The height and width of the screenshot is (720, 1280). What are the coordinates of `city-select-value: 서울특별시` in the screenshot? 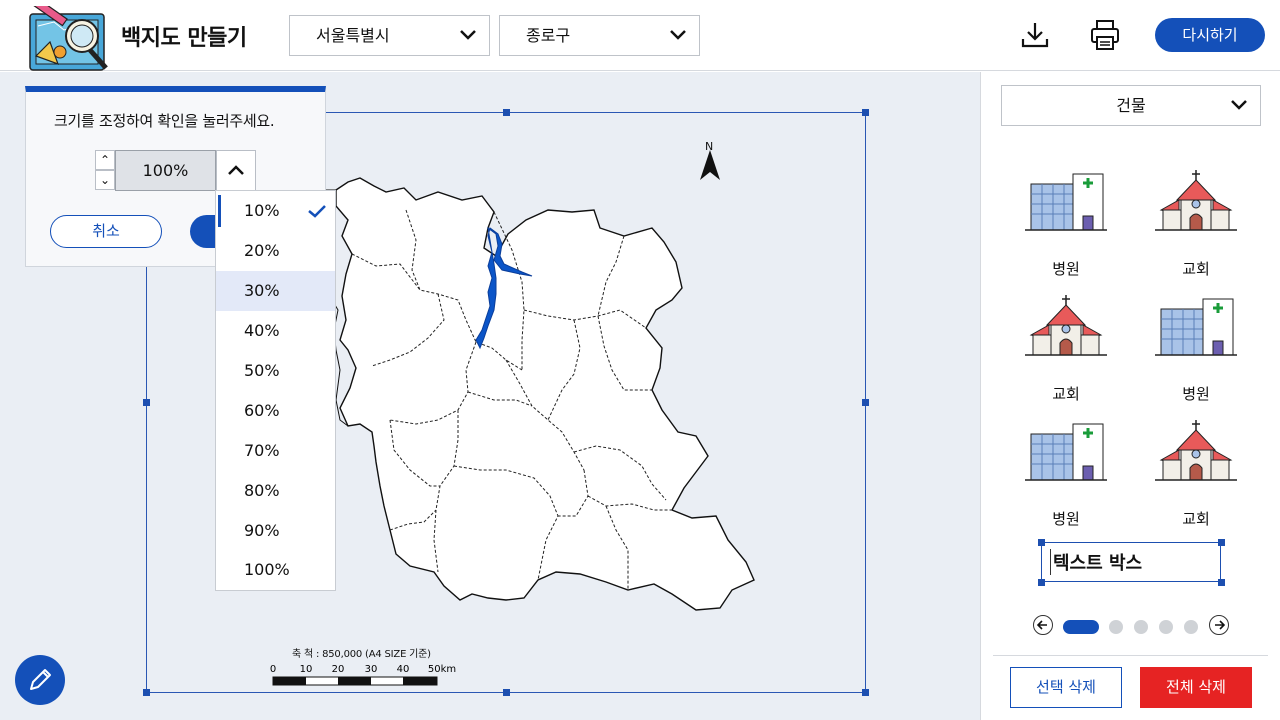 It's located at (353, 35).